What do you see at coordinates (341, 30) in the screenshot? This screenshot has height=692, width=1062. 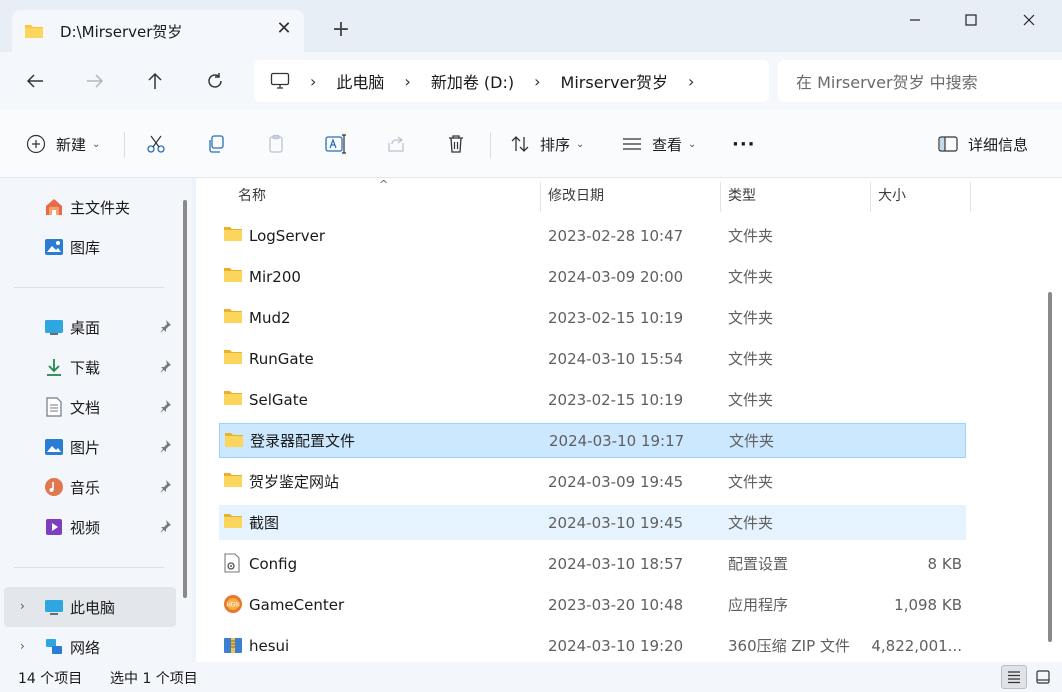 I see `new-tab-button: +` at bounding box center [341, 30].